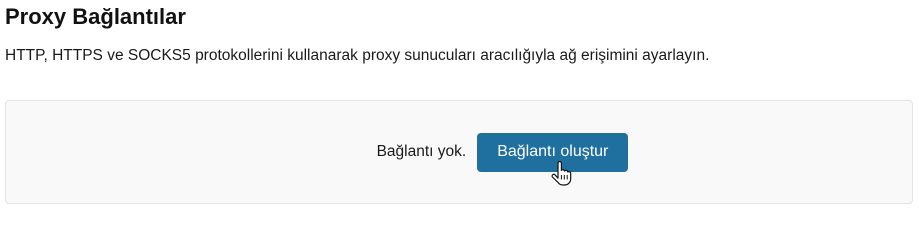 The image size is (919, 240). Describe the element at coordinates (95, 16) in the screenshot. I see `page-title: Proxy Bağlantılar` at that location.